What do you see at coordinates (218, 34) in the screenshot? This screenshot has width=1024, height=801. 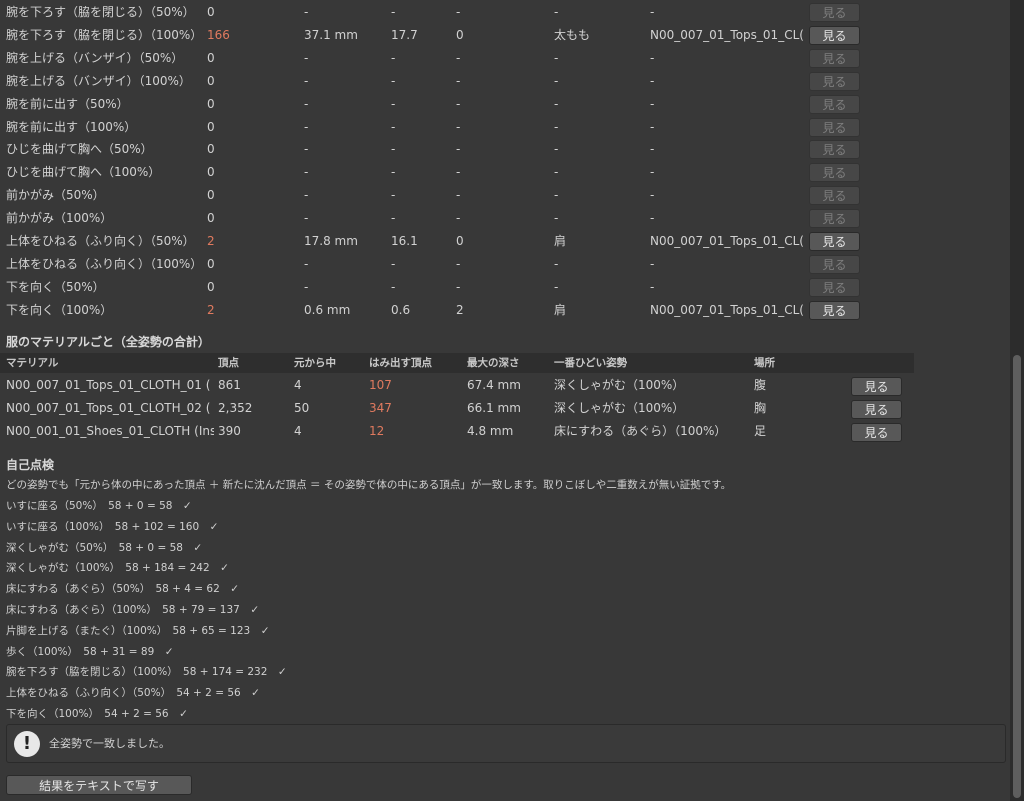 I see `inside-count: 166` at bounding box center [218, 34].